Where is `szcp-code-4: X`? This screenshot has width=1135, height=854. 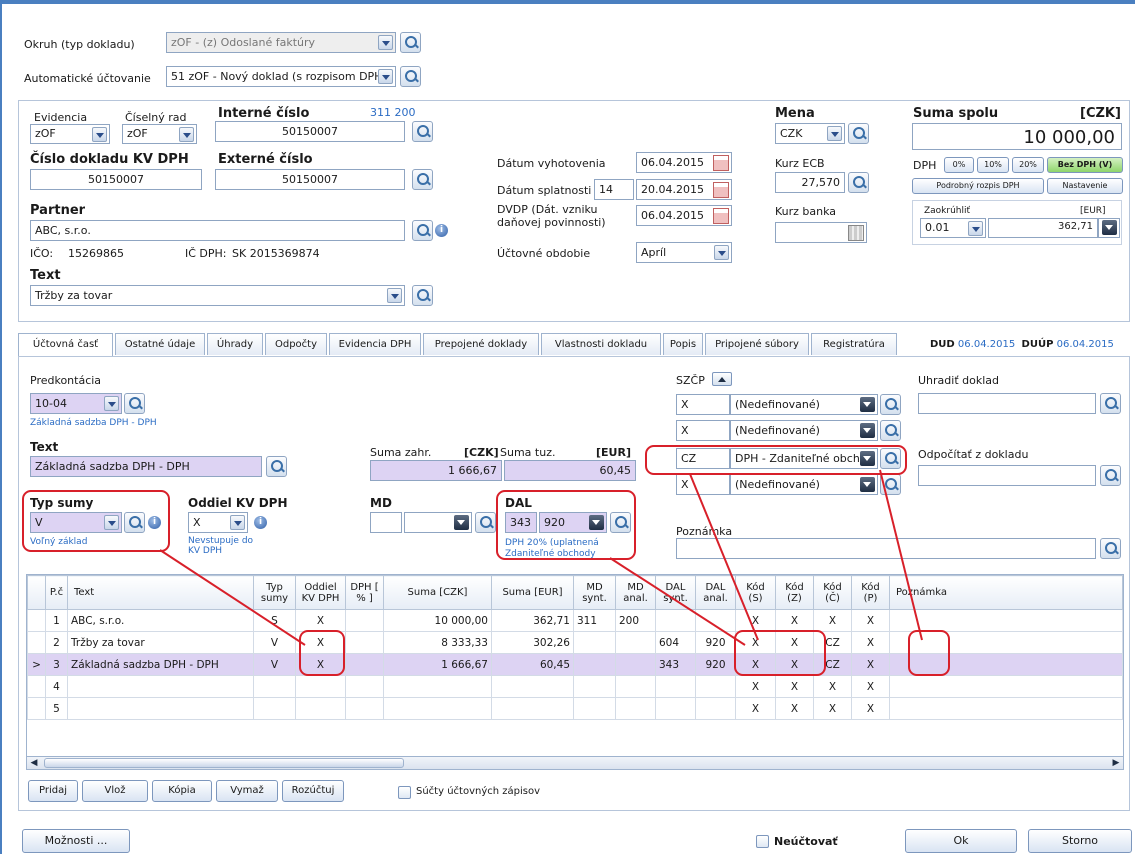
szcp-code-4: X is located at coordinates (703, 484).